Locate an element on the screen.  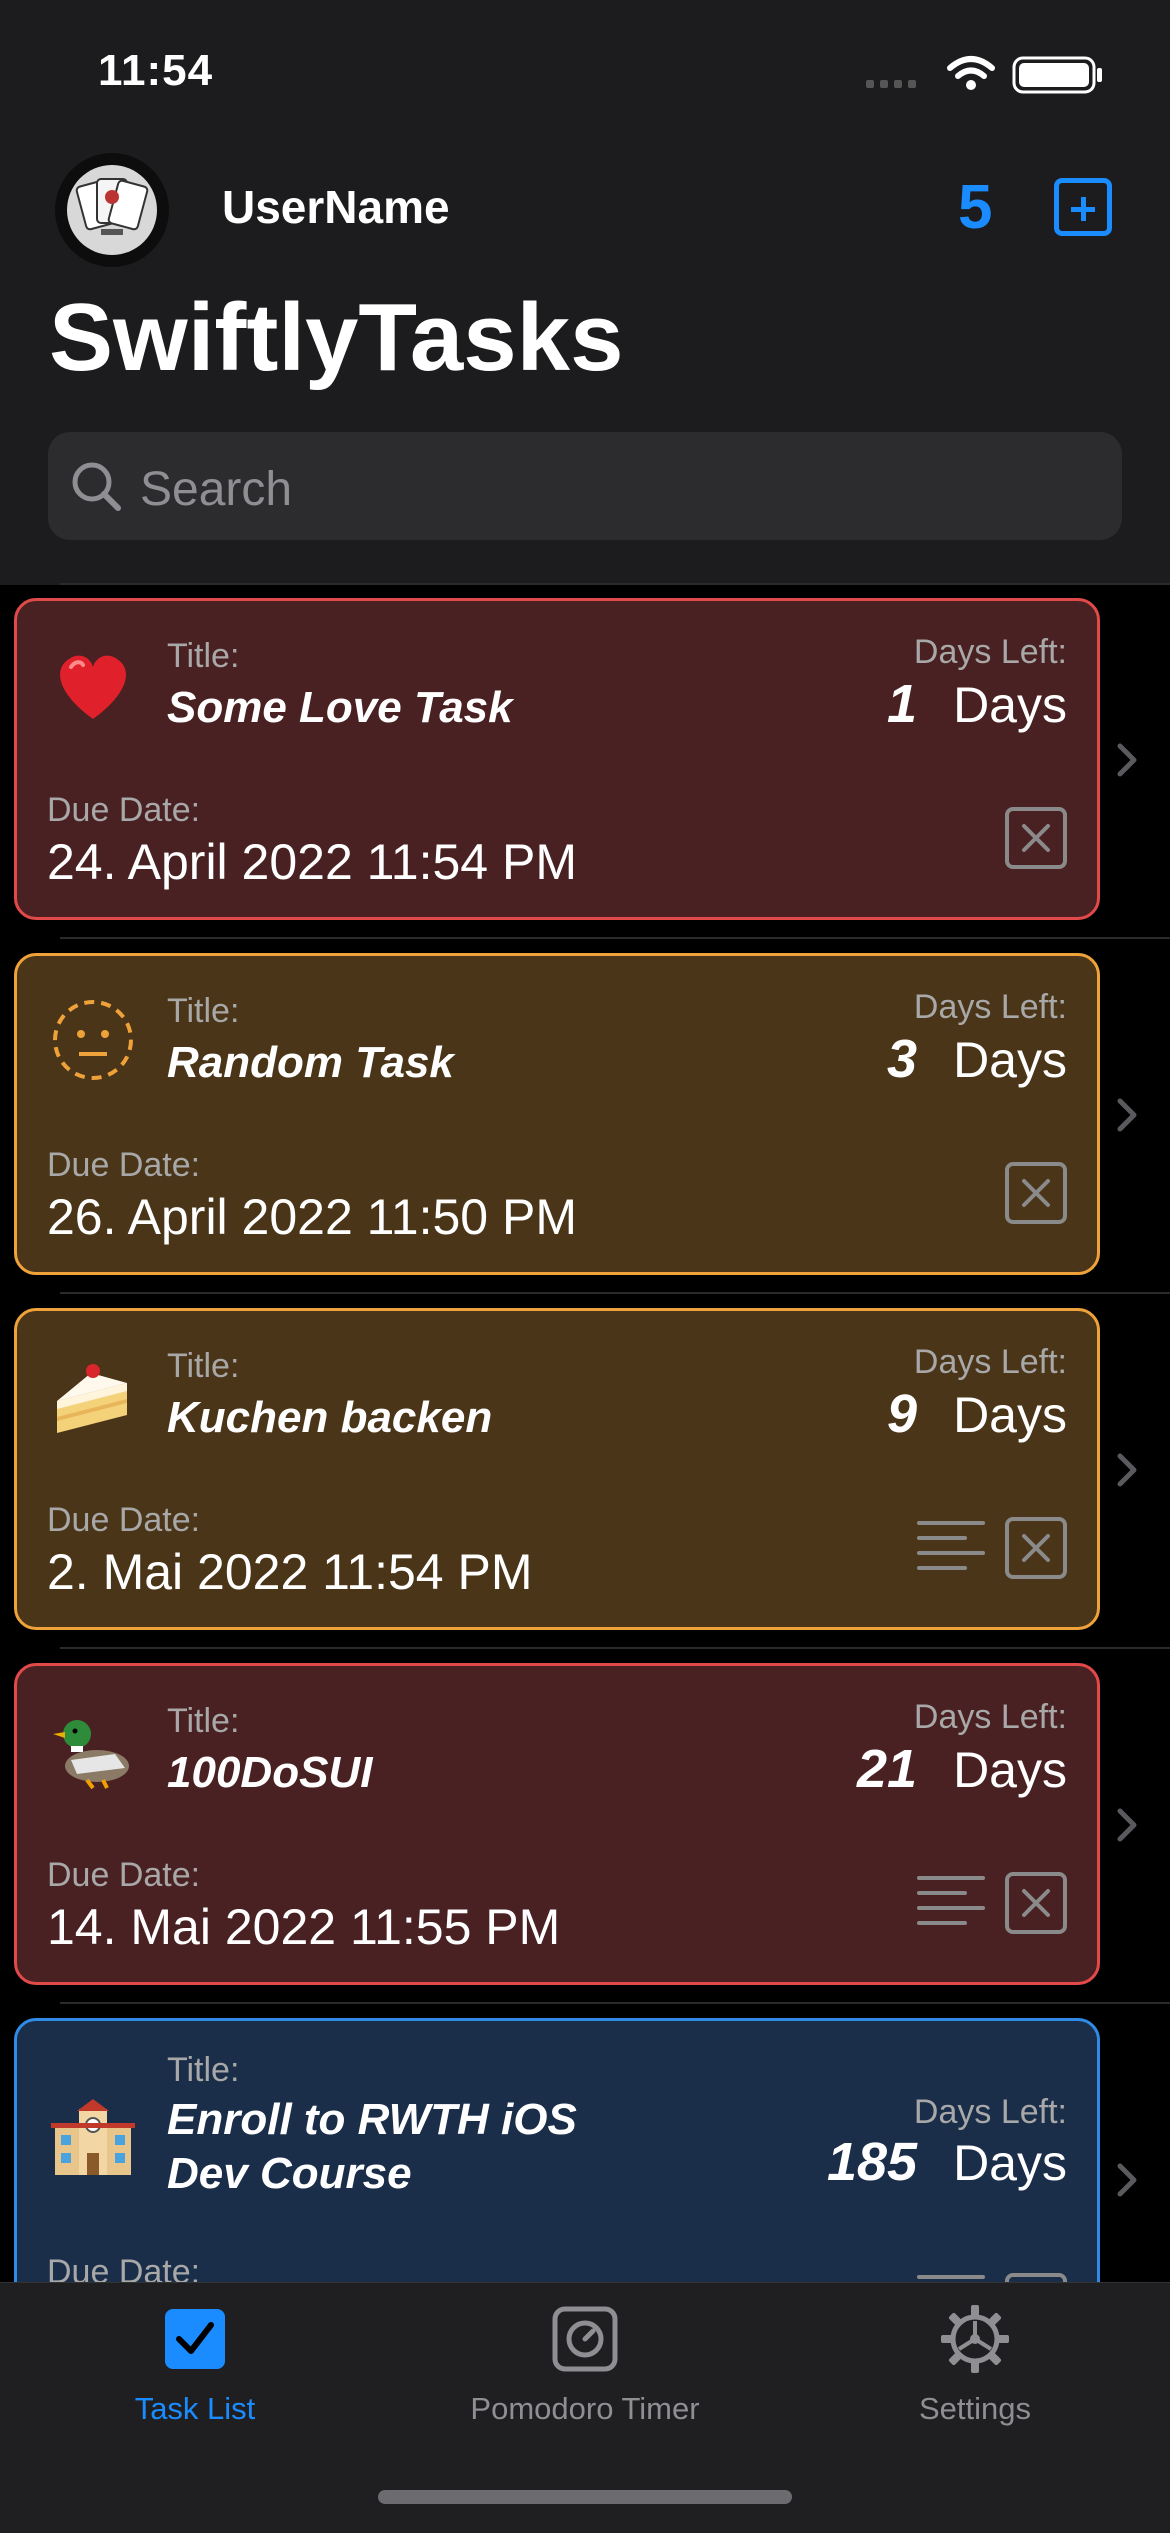
search-placeholder: Search is located at coordinates (216, 489).